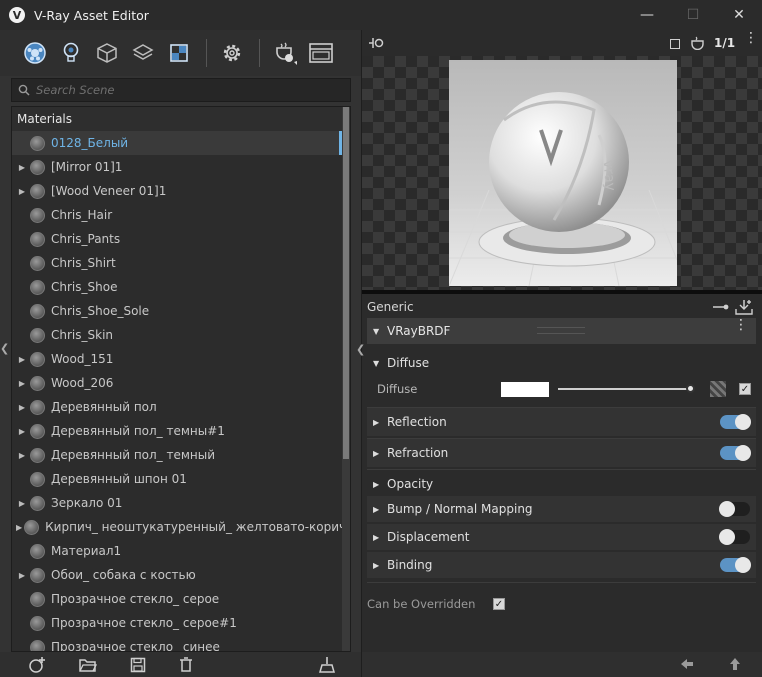 This screenshot has height=677, width=762. Describe the element at coordinates (346, 283) in the screenshot. I see `scrollbar-thumb` at that location.